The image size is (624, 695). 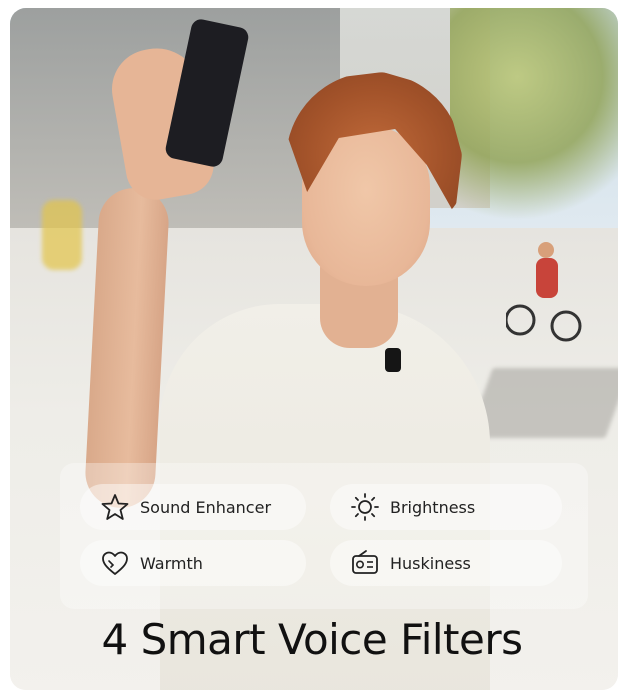 I want to click on filter-brightness: Brightness, so click(x=446, y=507).